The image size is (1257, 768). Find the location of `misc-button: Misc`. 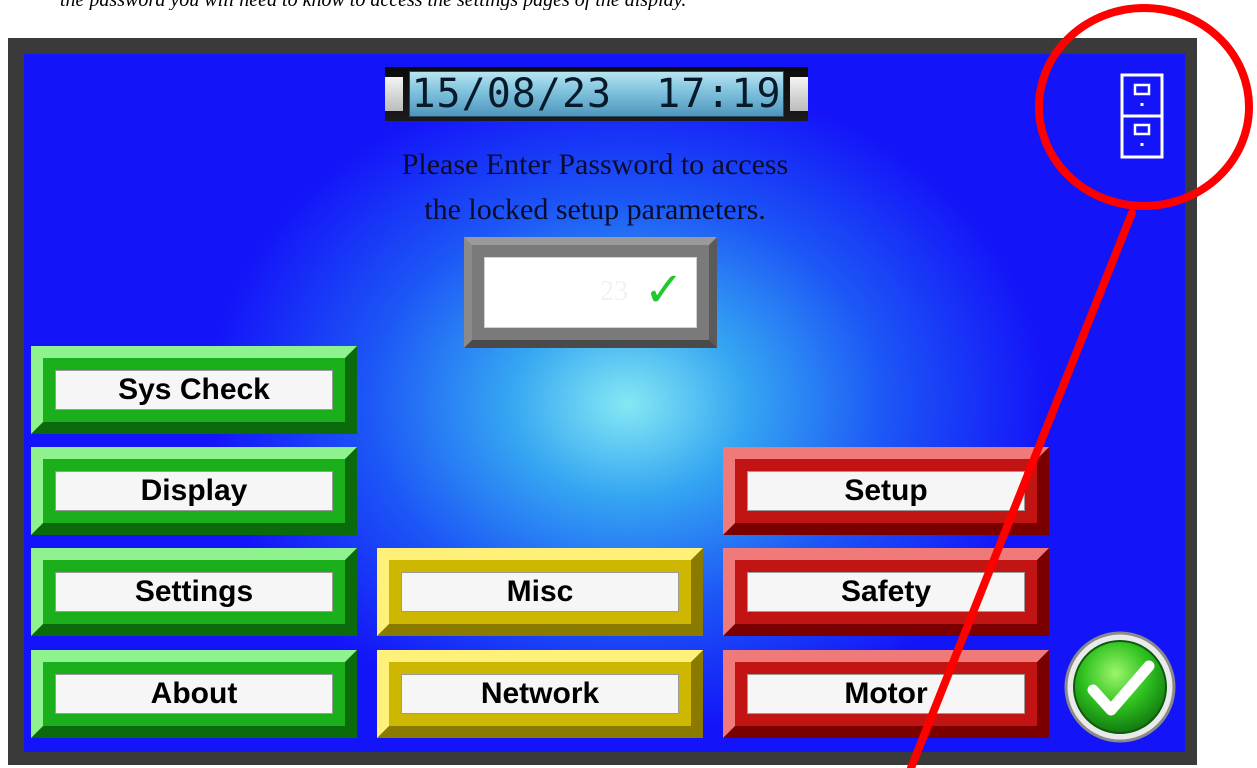

misc-button: Misc is located at coordinates (540, 592).